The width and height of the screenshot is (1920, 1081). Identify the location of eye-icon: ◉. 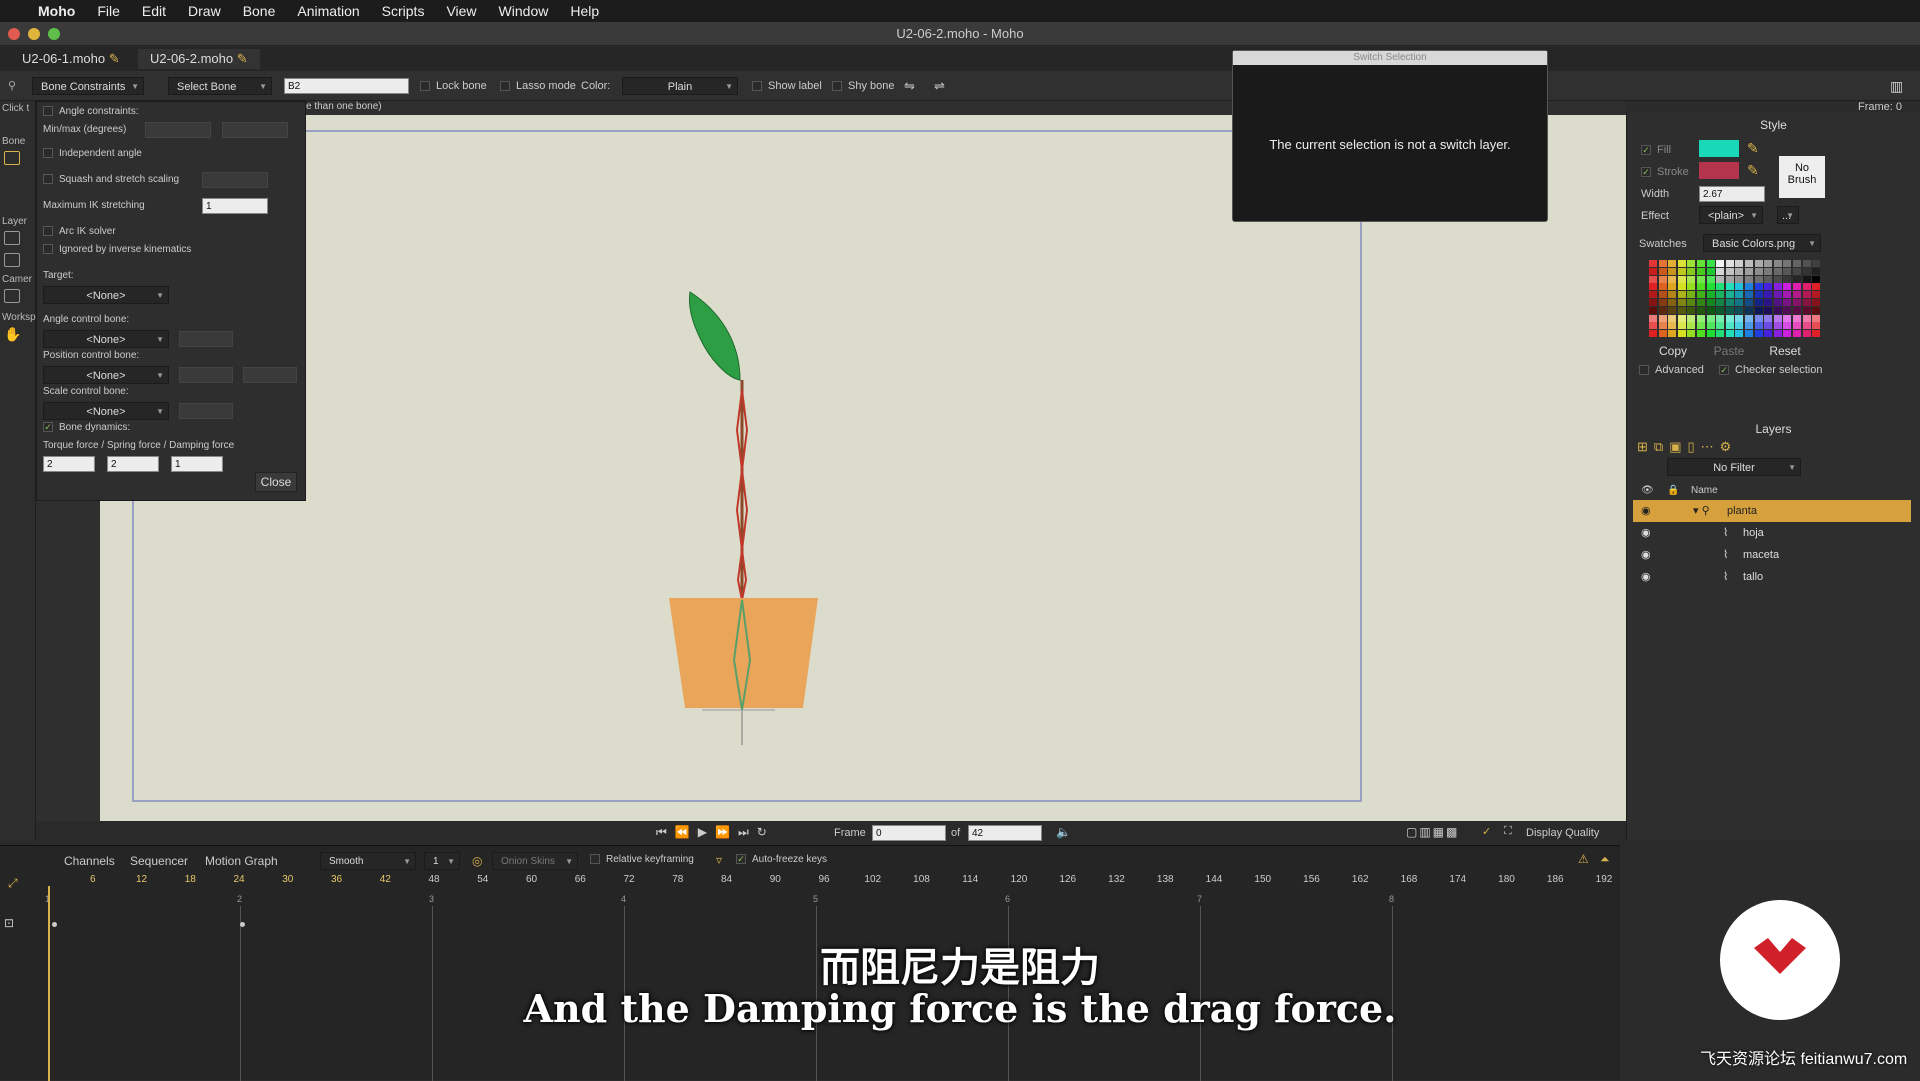
(1646, 555).